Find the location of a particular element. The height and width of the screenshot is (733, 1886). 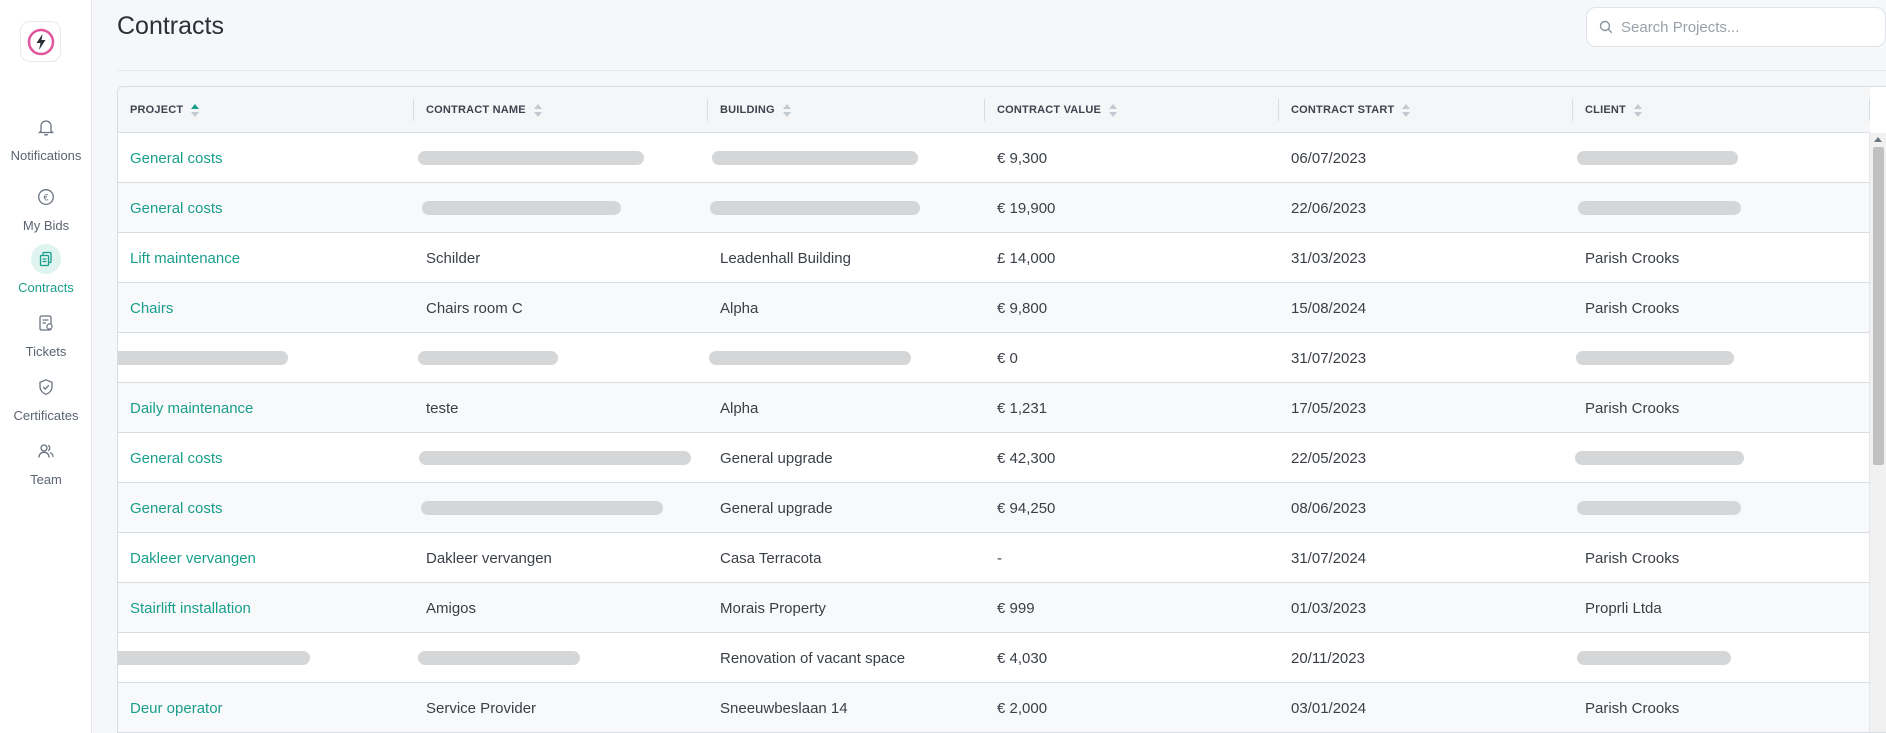

search-box is located at coordinates (1736, 27).